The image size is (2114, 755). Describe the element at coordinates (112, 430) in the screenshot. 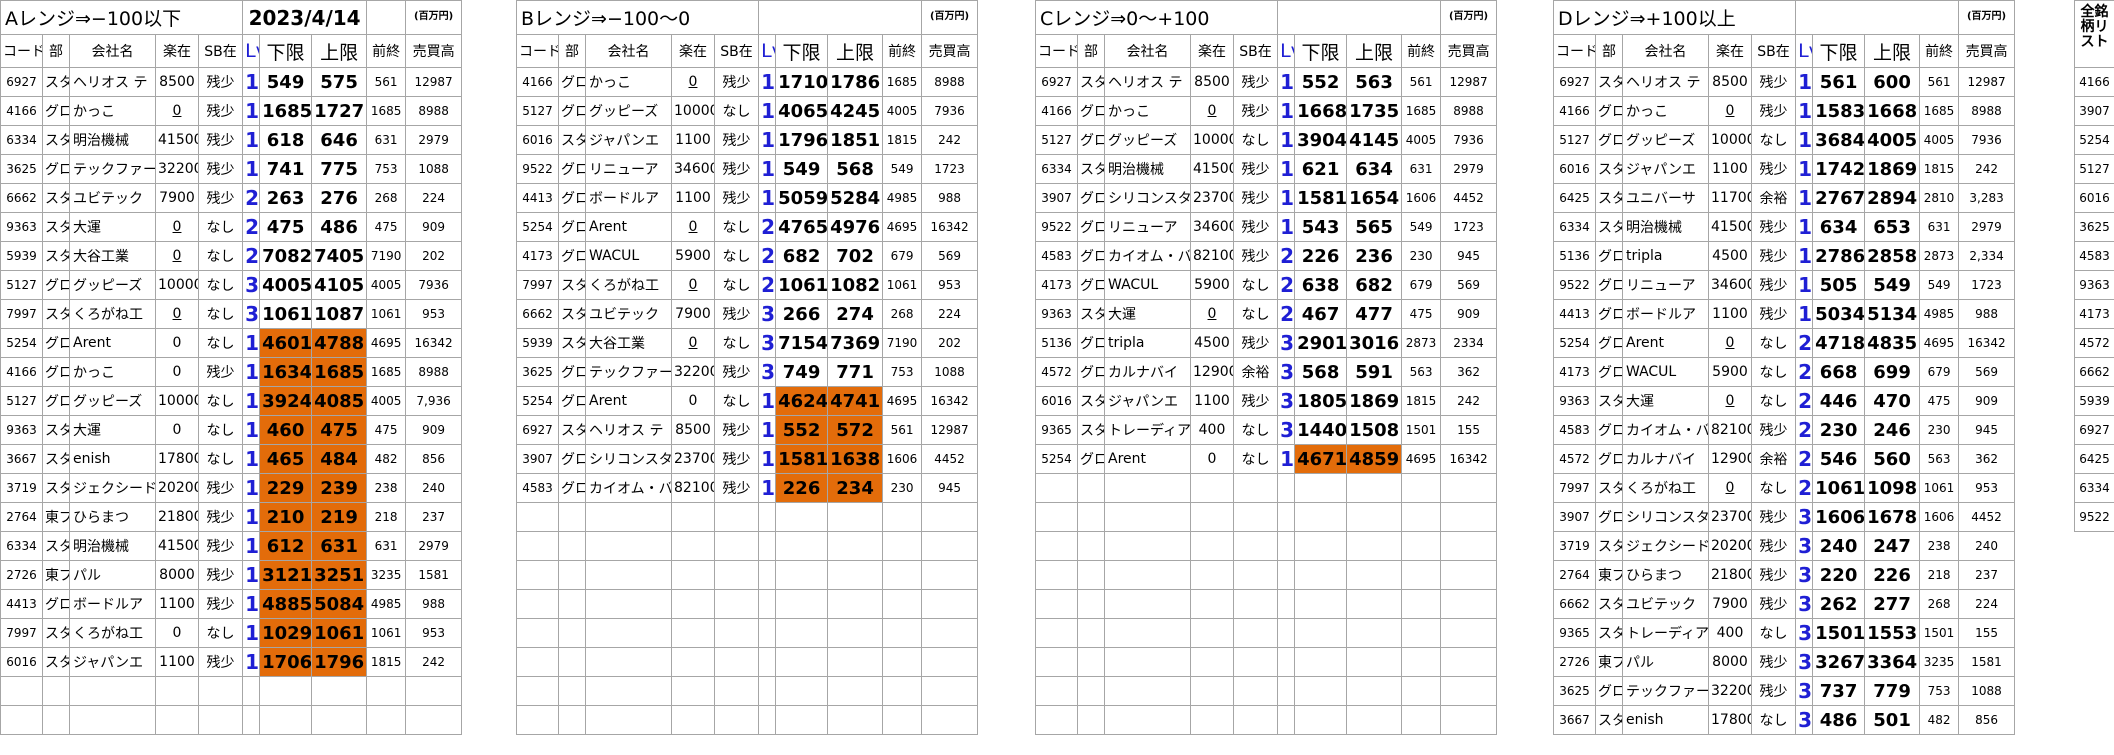

I see `cell-name: 大運` at that location.